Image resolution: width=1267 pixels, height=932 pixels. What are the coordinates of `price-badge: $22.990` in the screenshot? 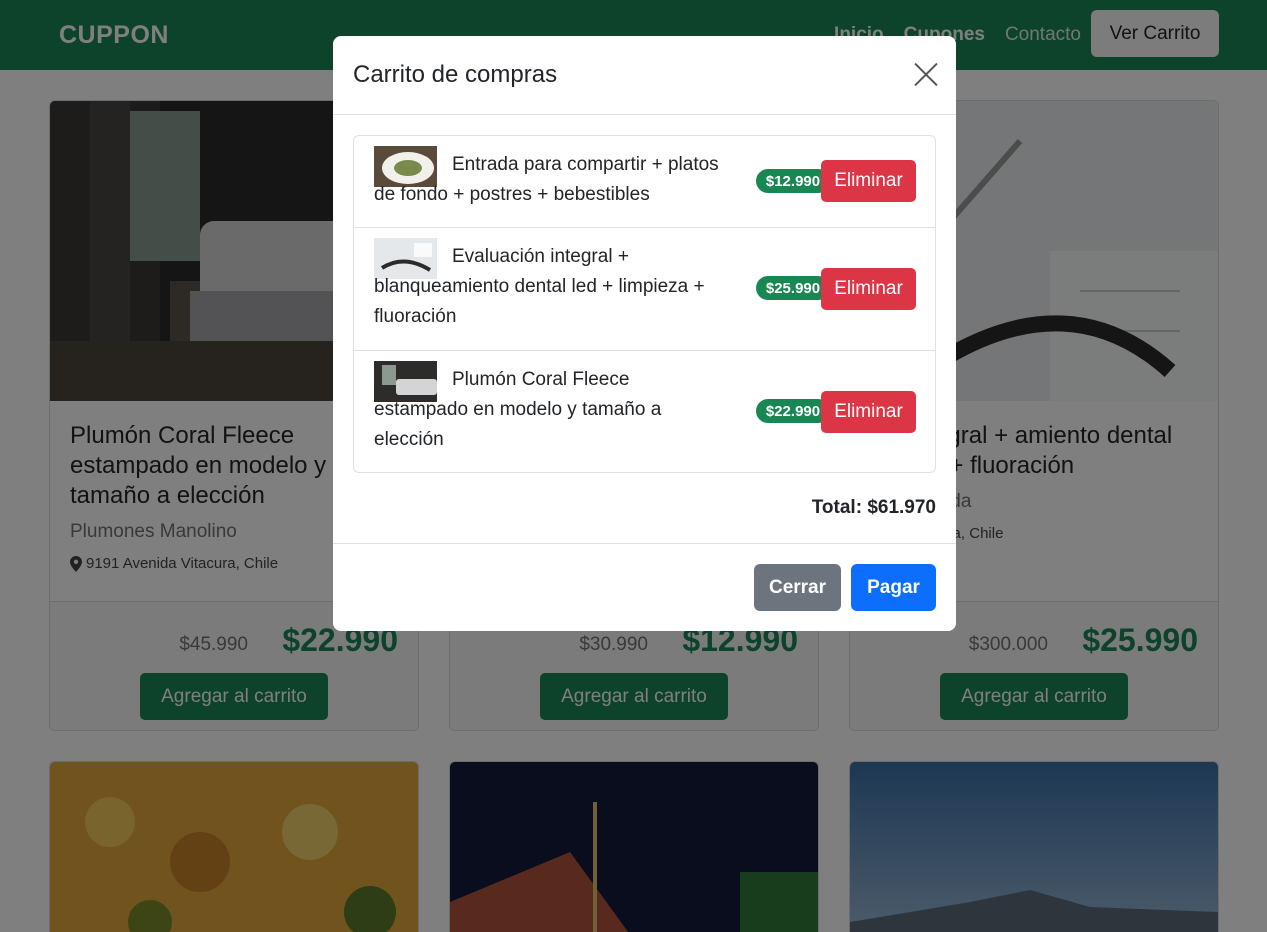 It's located at (793, 411).